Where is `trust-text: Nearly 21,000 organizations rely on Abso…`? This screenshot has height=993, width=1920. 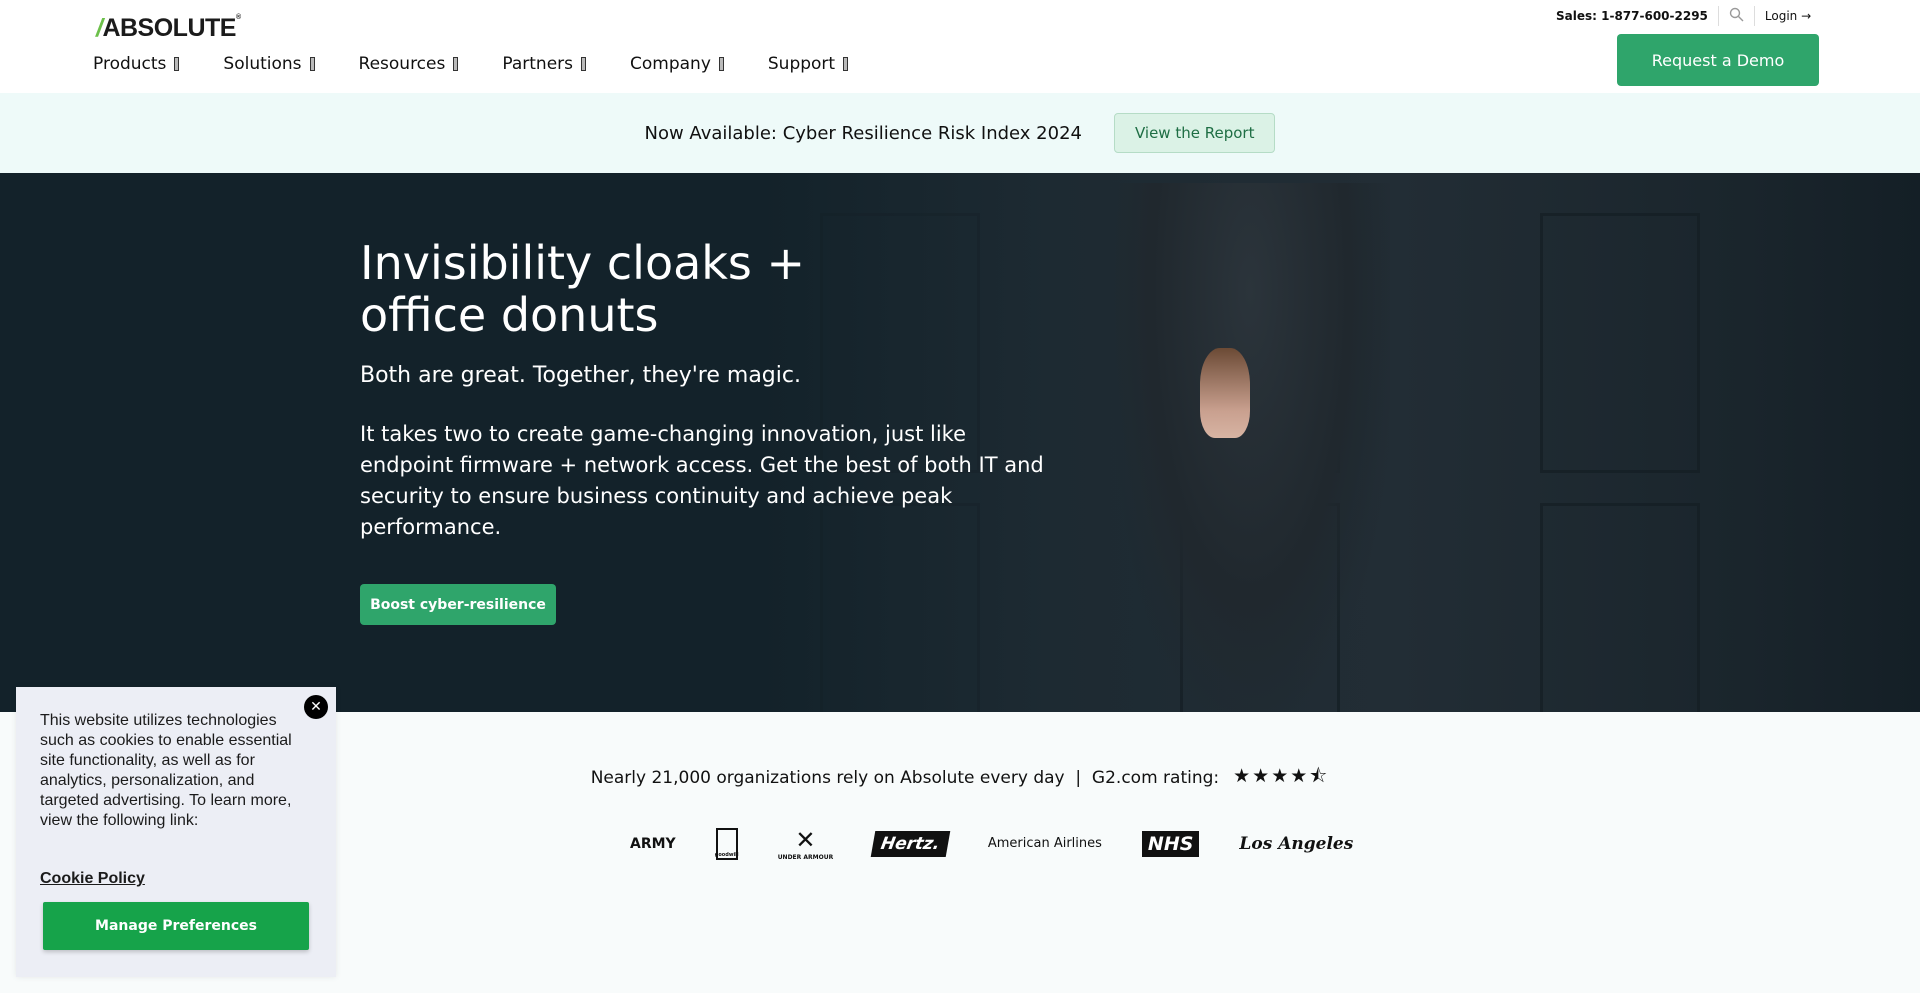 trust-text: Nearly 21,000 organizations rely on Abso… is located at coordinates (905, 778).